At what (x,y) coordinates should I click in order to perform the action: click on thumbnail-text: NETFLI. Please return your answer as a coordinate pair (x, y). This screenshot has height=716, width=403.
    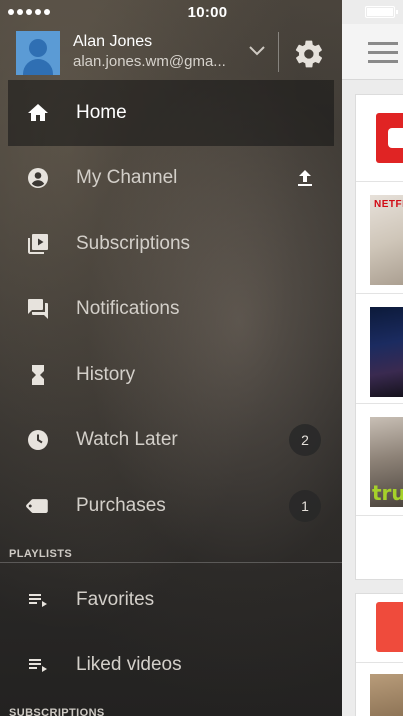
    Looking at the image, I should click on (388, 204).